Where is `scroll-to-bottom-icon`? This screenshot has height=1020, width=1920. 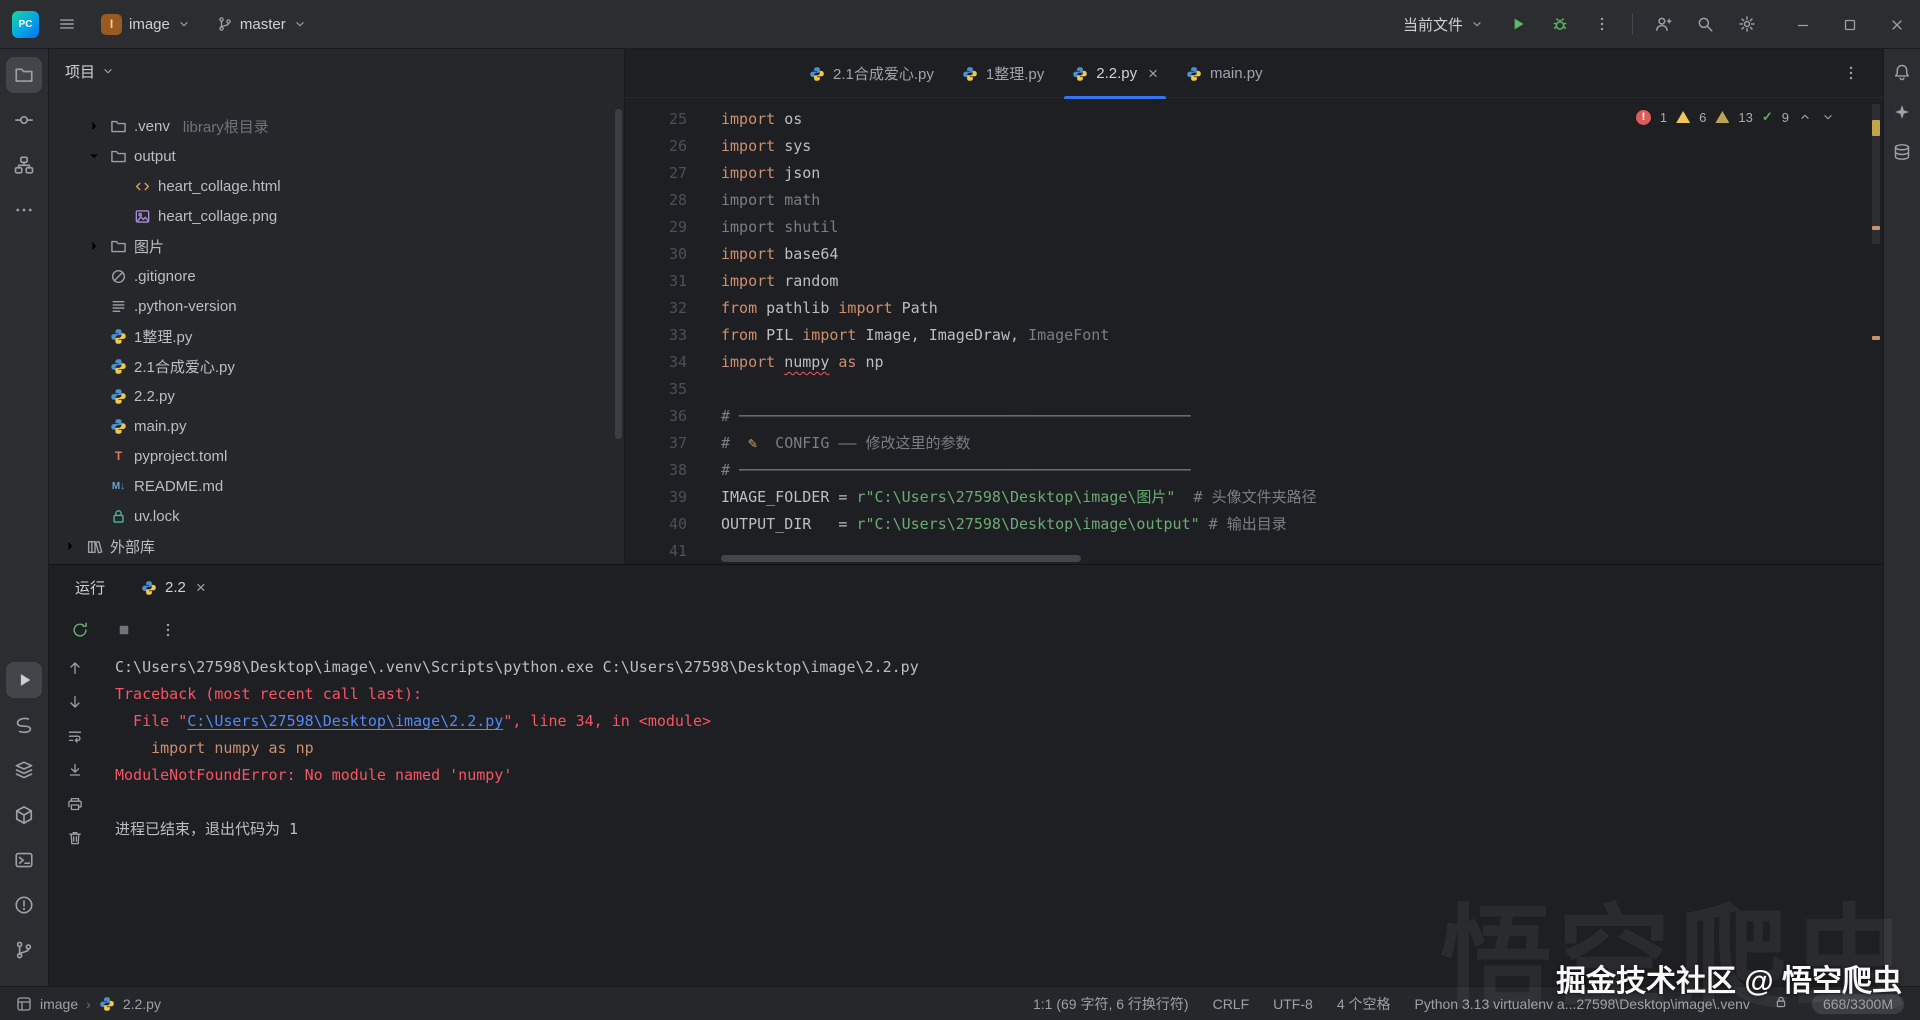 scroll-to-bottom-icon is located at coordinates (75, 702).